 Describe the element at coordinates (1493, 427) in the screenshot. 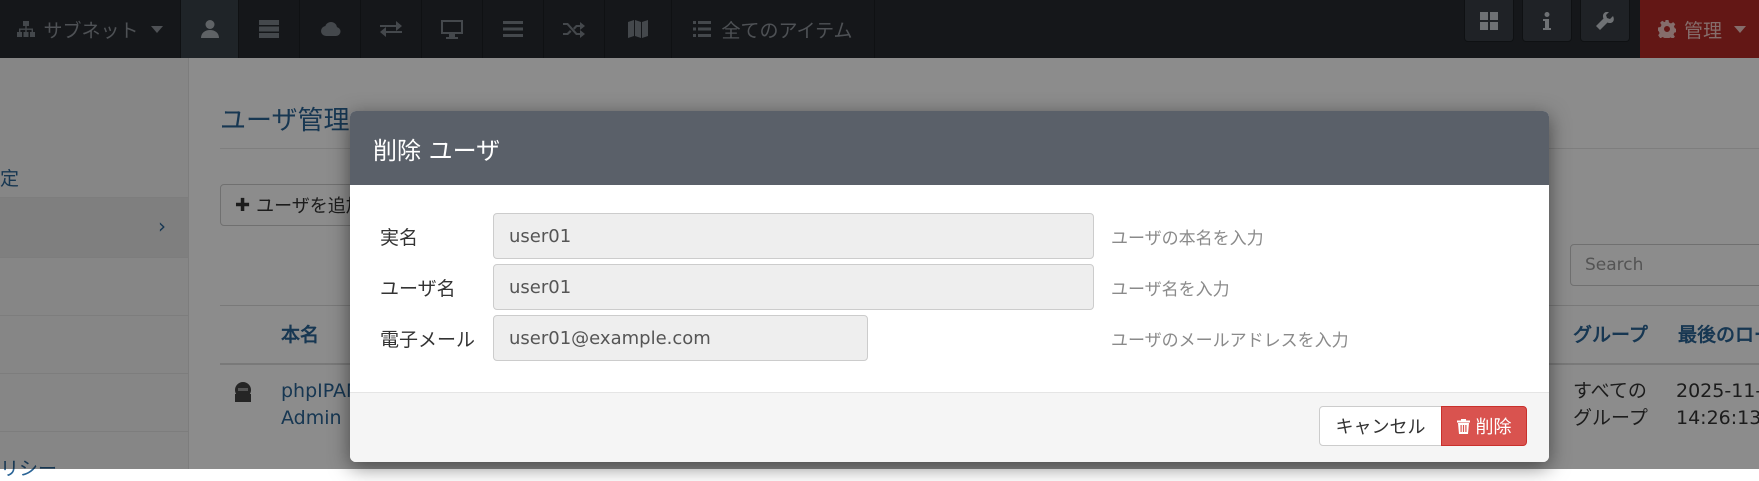

I see `delete-label: 削除` at that location.